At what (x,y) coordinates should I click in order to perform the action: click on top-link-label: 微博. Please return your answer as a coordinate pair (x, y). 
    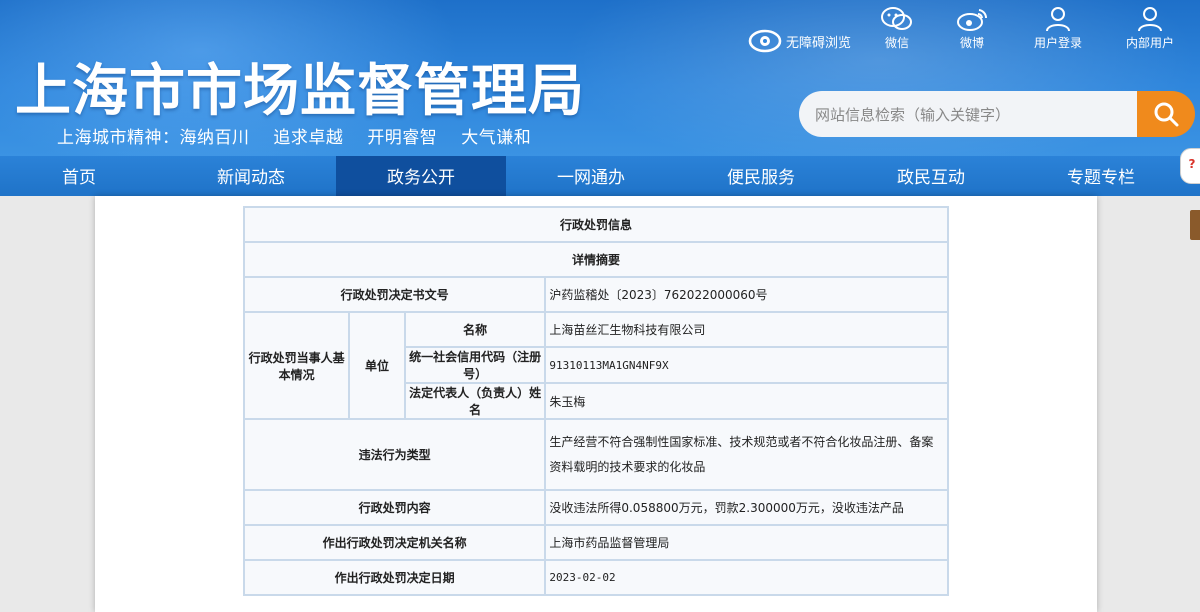
    Looking at the image, I should click on (971, 43).